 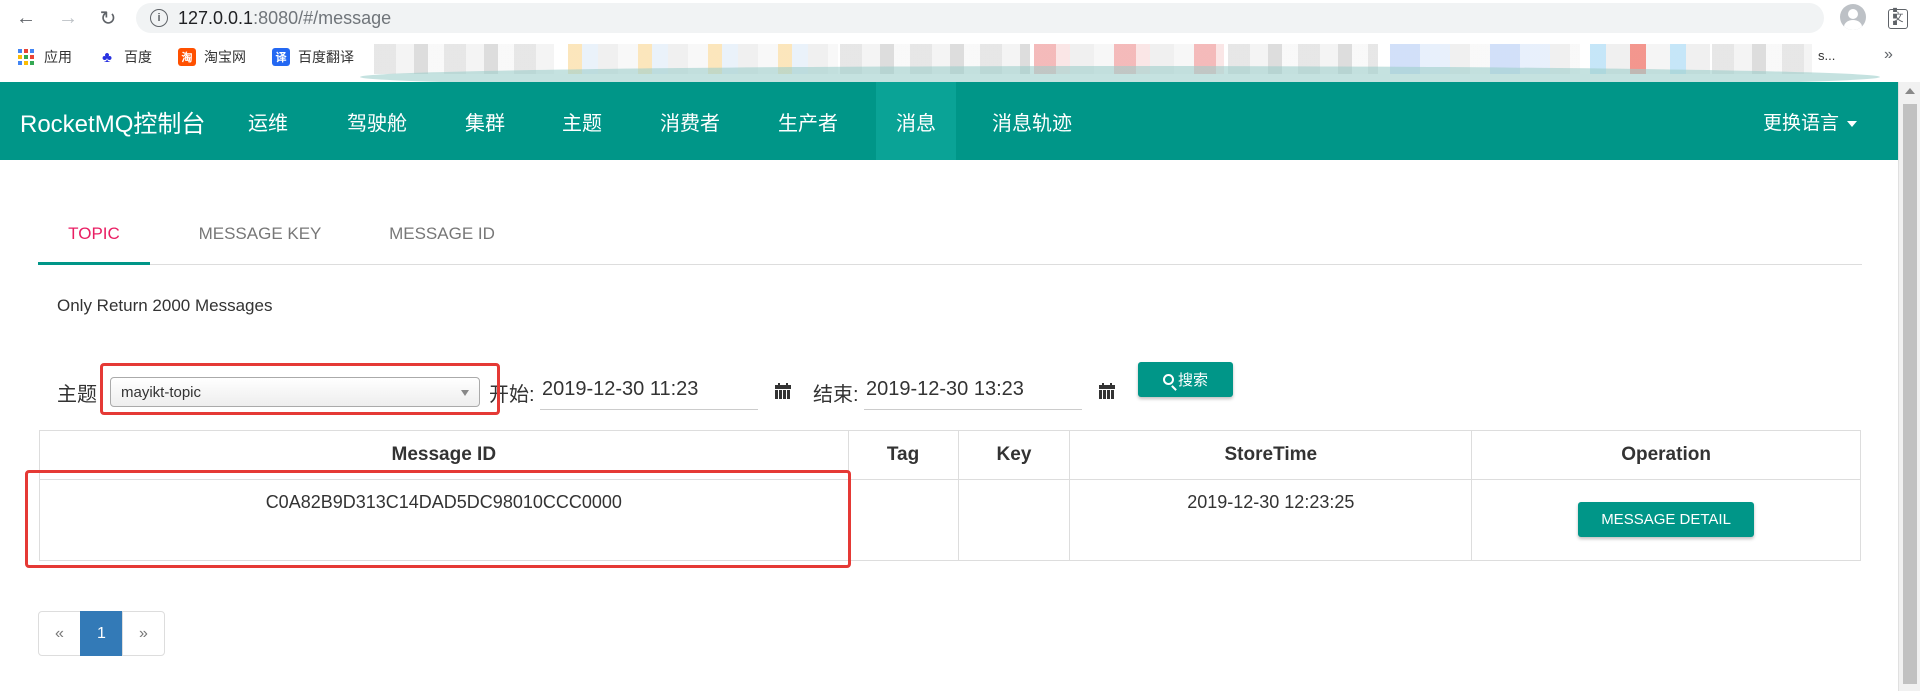 I want to click on topic-label: 主题, so click(x=77, y=395).